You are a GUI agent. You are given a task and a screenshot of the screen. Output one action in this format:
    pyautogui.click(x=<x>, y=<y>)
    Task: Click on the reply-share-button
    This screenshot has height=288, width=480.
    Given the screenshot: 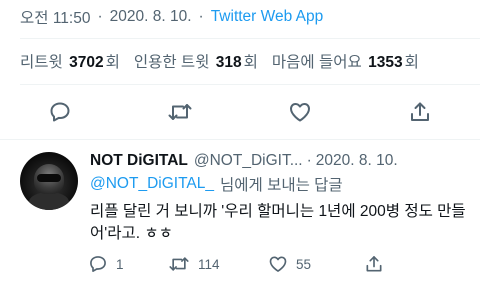 What is the action you would take?
    pyautogui.click(x=378, y=264)
    